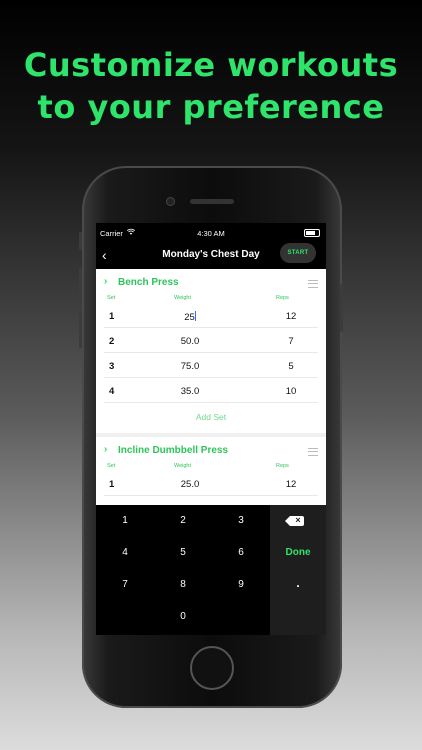  What do you see at coordinates (211, 365) in the screenshot?
I see `set-row: 3 75.0 5` at bounding box center [211, 365].